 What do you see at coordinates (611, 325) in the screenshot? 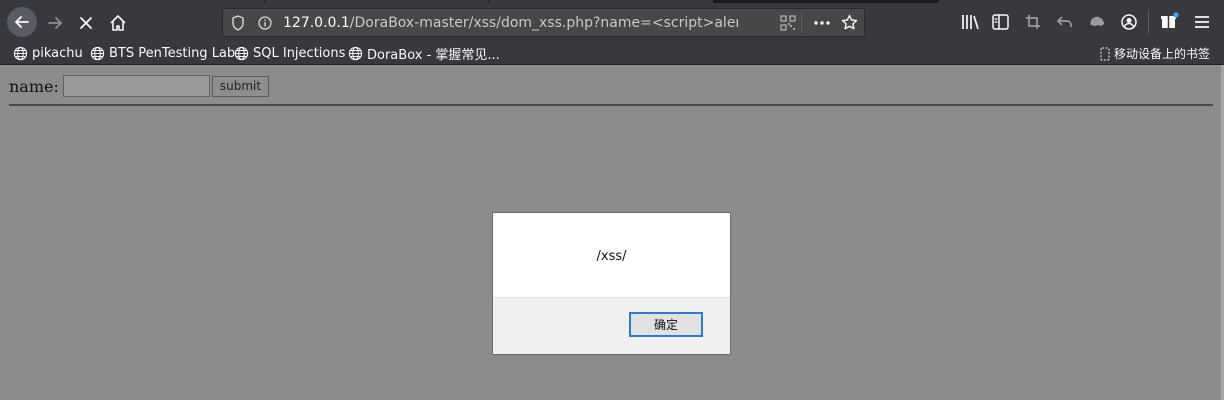
I see `alert-footer: 确定` at bounding box center [611, 325].